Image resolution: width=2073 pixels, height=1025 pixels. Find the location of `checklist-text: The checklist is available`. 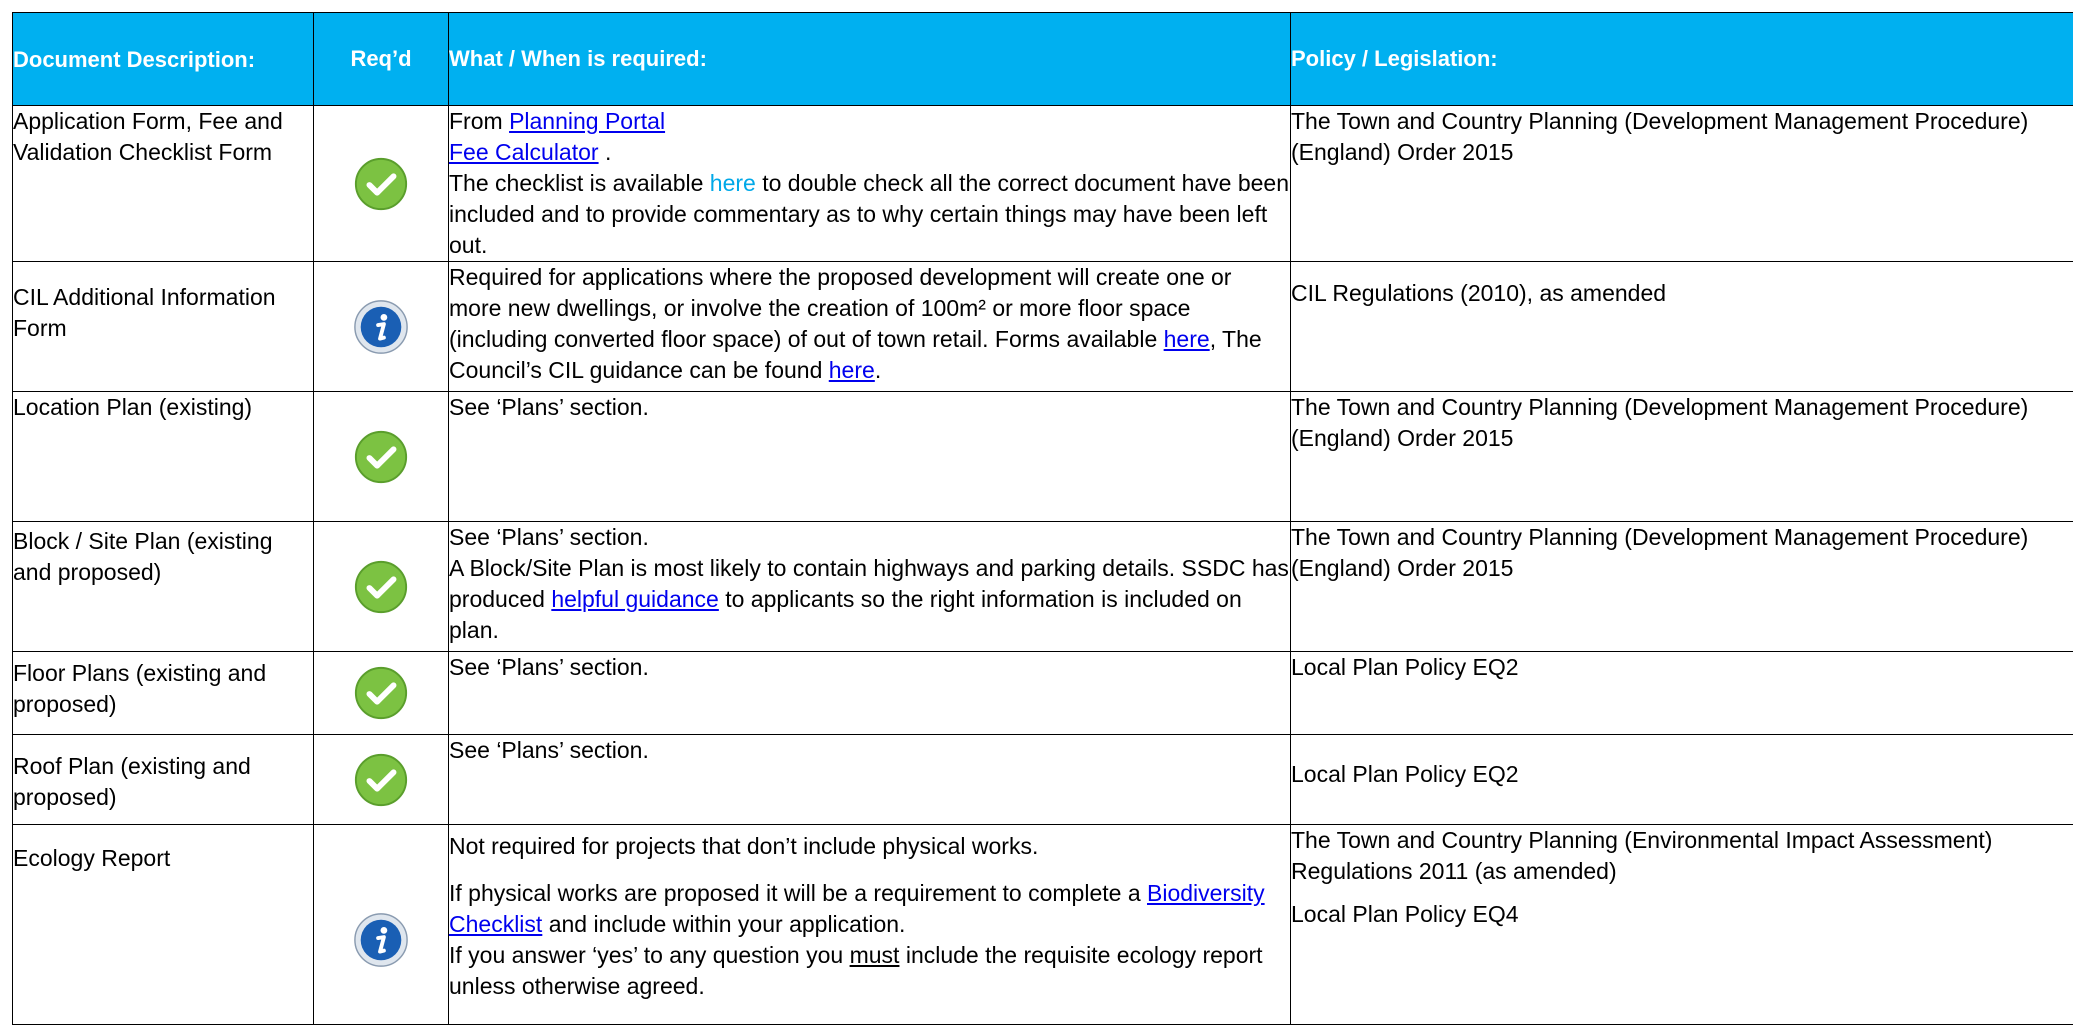

checklist-text: The checklist is available is located at coordinates (579, 183).